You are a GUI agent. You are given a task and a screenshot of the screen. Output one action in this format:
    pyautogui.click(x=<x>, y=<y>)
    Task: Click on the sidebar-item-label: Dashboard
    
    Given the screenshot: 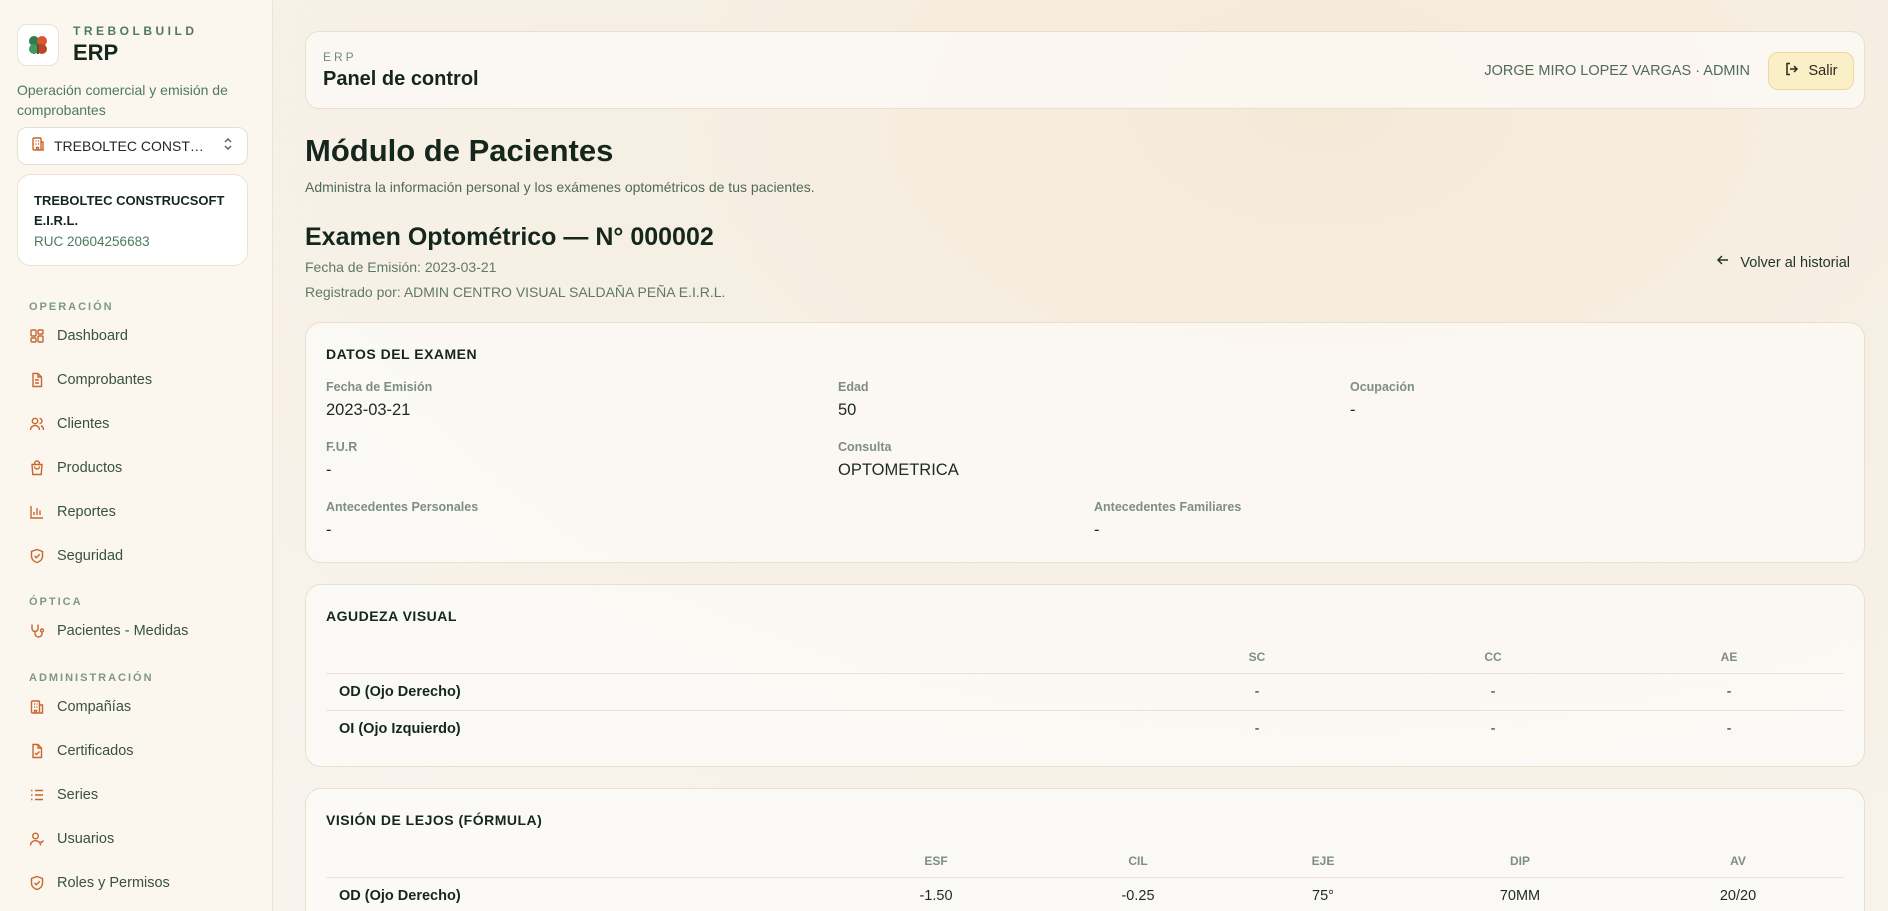 What is the action you would take?
    pyautogui.click(x=92, y=336)
    